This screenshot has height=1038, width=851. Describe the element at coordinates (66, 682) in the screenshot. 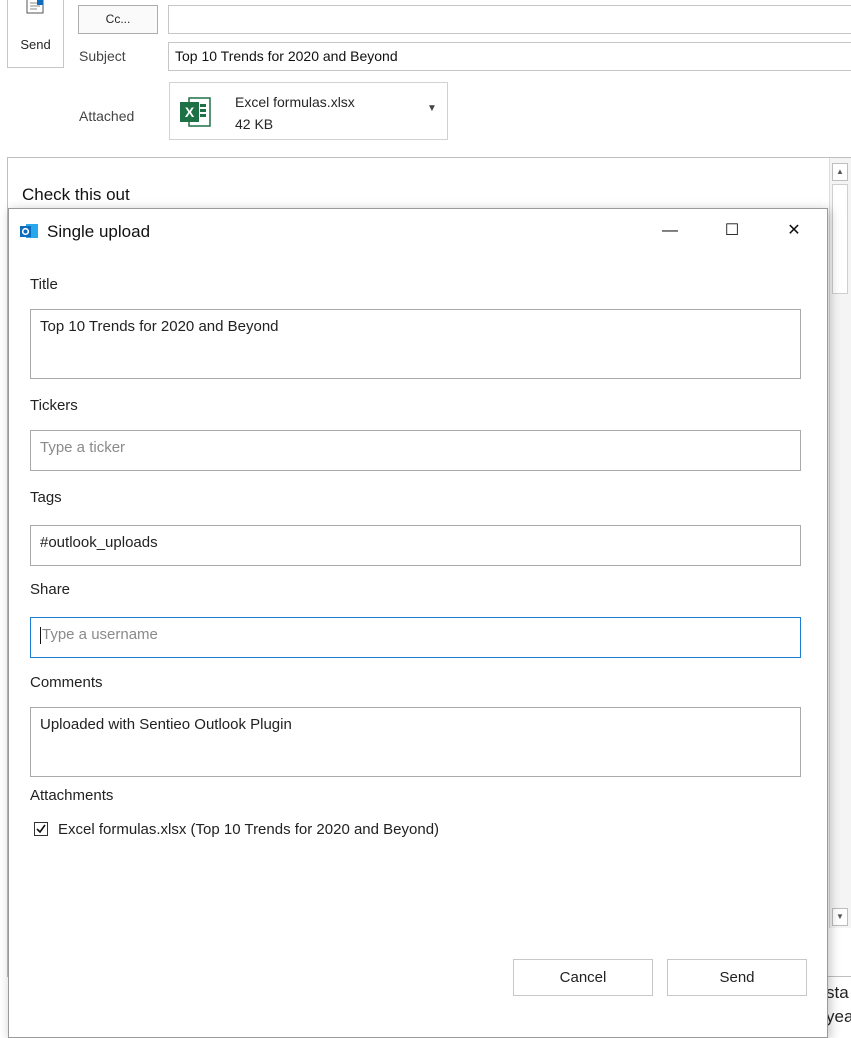

I see `comments-label: Comments` at that location.